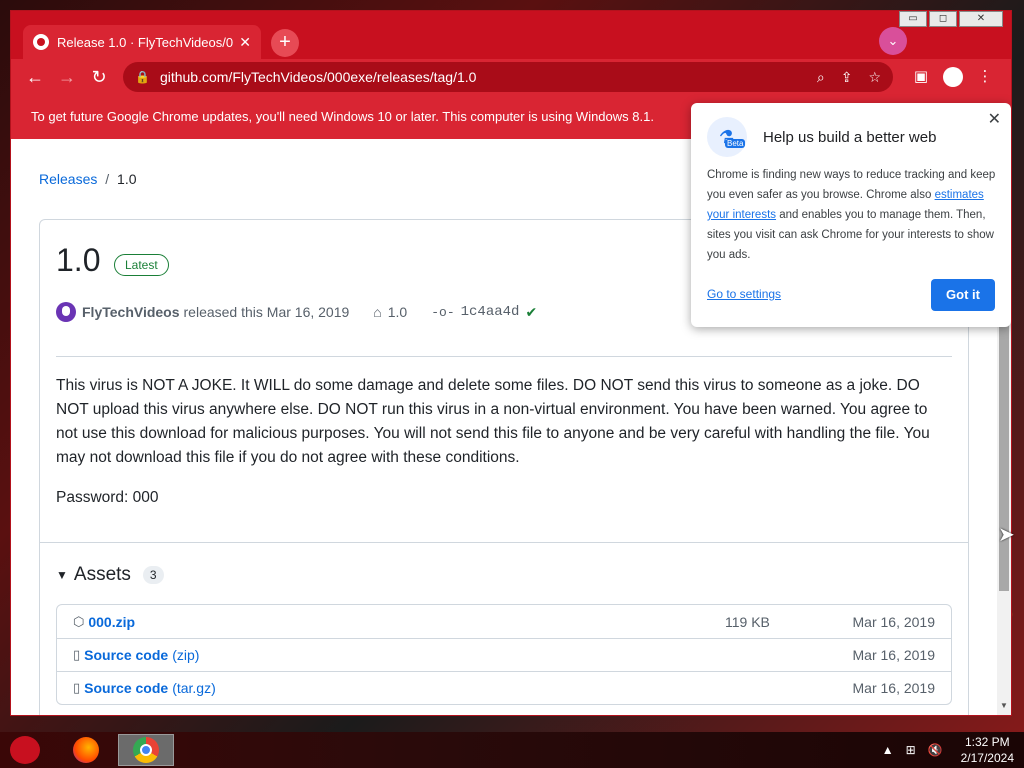  What do you see at coordinates (194, 688) in the screenshot?
I see `asset-sub: (tar.gz)` at bounding box center [194, 688].